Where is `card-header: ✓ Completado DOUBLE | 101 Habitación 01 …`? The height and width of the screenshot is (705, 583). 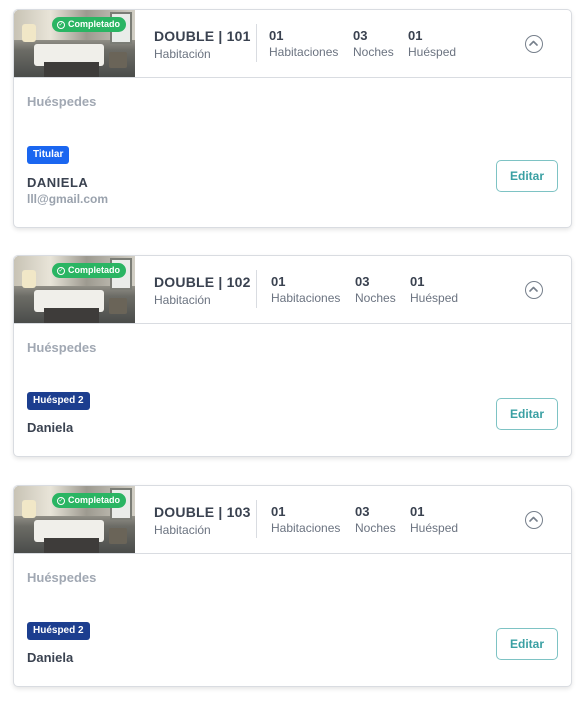
card-header: ✓ Completado DOUBLE | 101 Habitación 01 … is located at coordinates (292, 44).